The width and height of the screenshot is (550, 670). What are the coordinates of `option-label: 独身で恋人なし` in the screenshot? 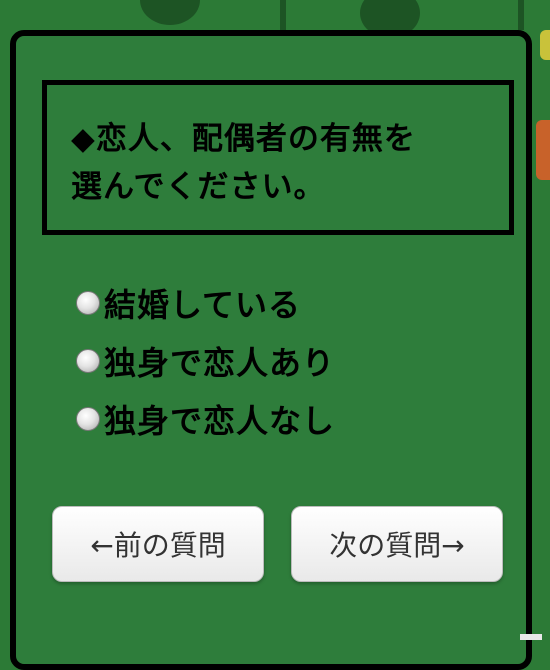 It's located at (220, 421).